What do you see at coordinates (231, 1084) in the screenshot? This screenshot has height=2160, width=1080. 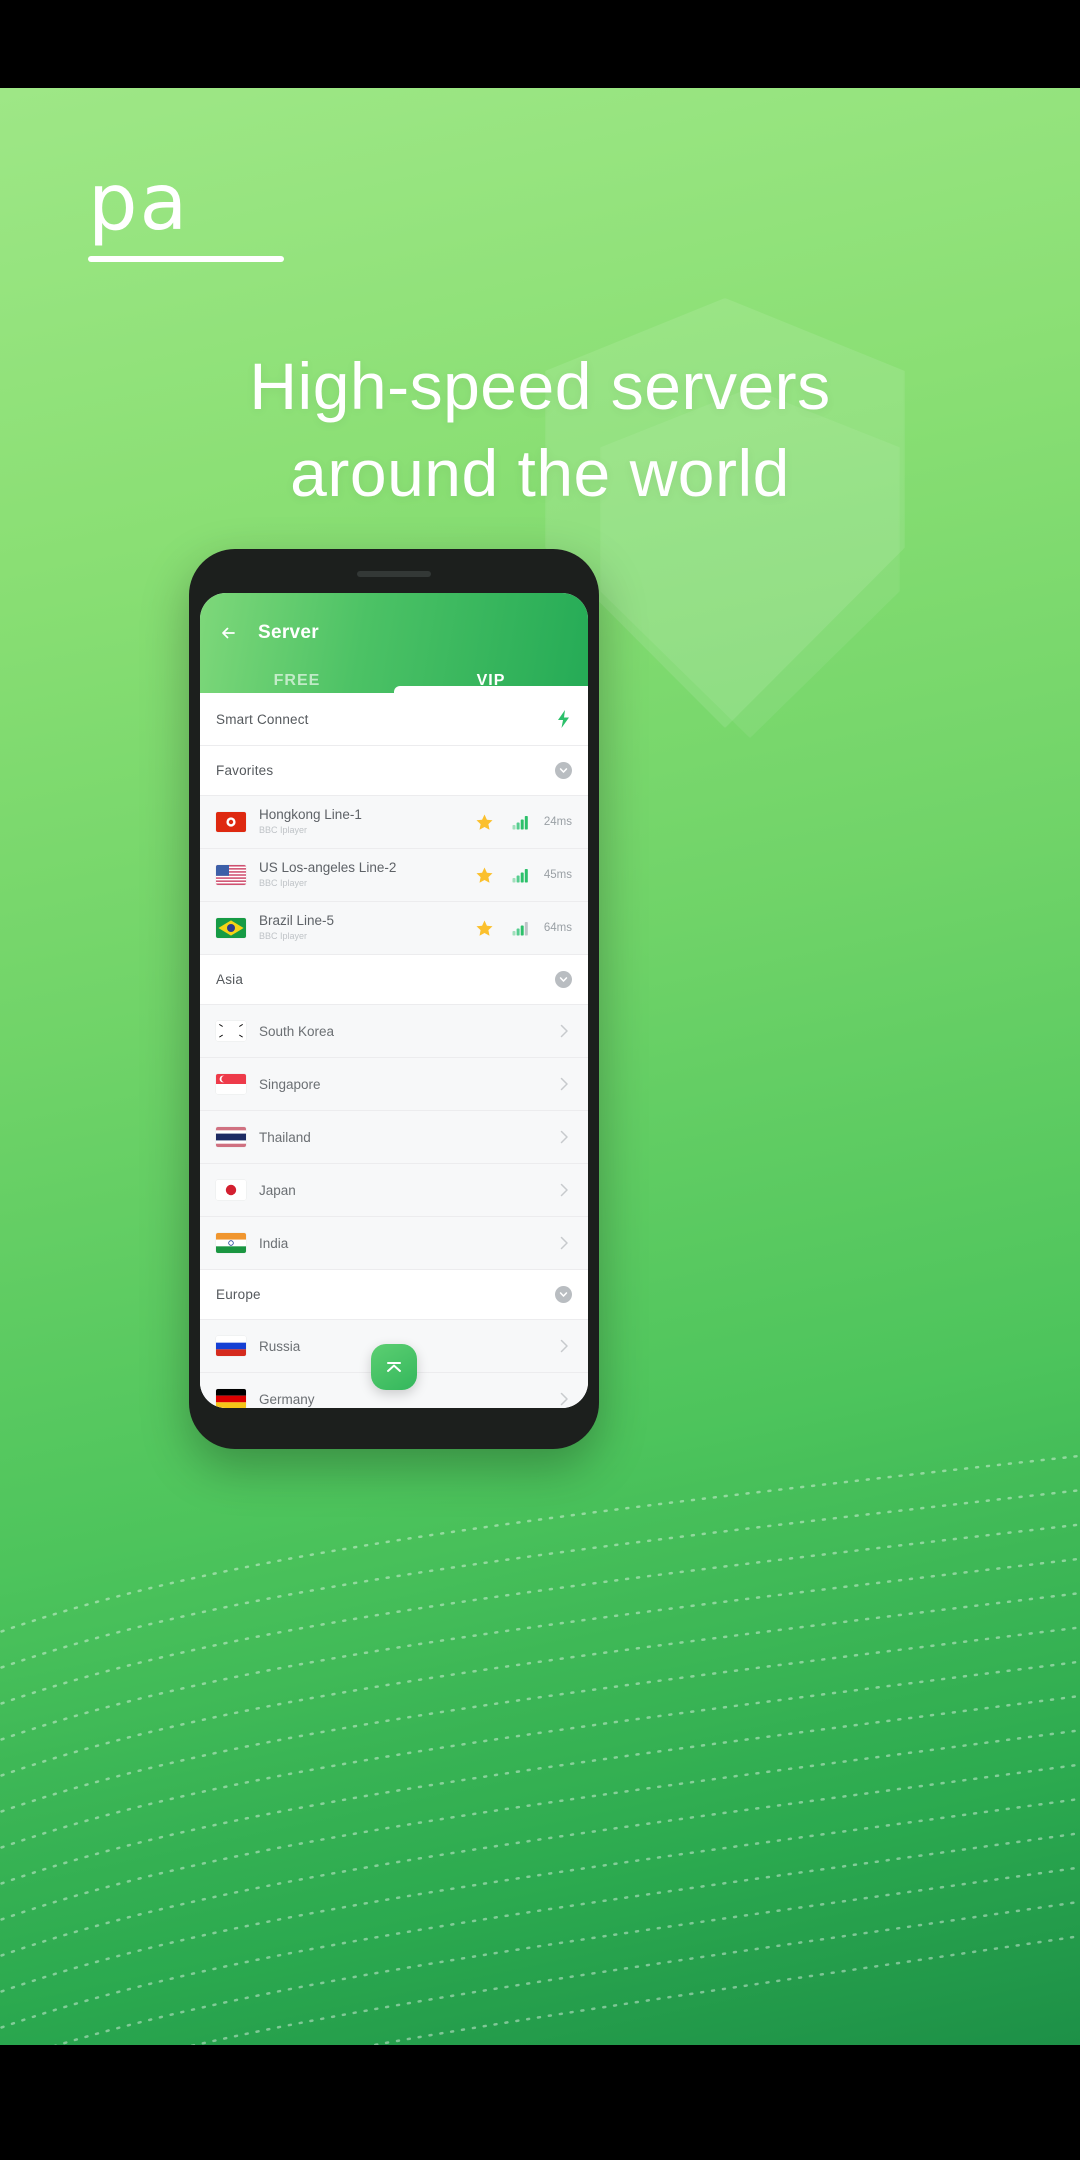 I see `singapore-flag` at bounding box center [231, 1084].